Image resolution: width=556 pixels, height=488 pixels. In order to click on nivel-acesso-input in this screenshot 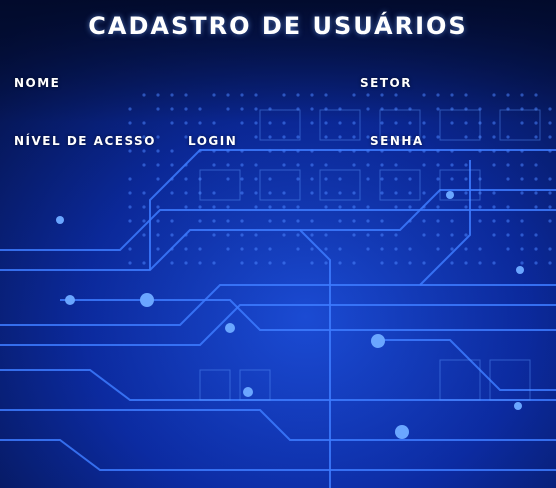, I will do `click(96, 165)`.